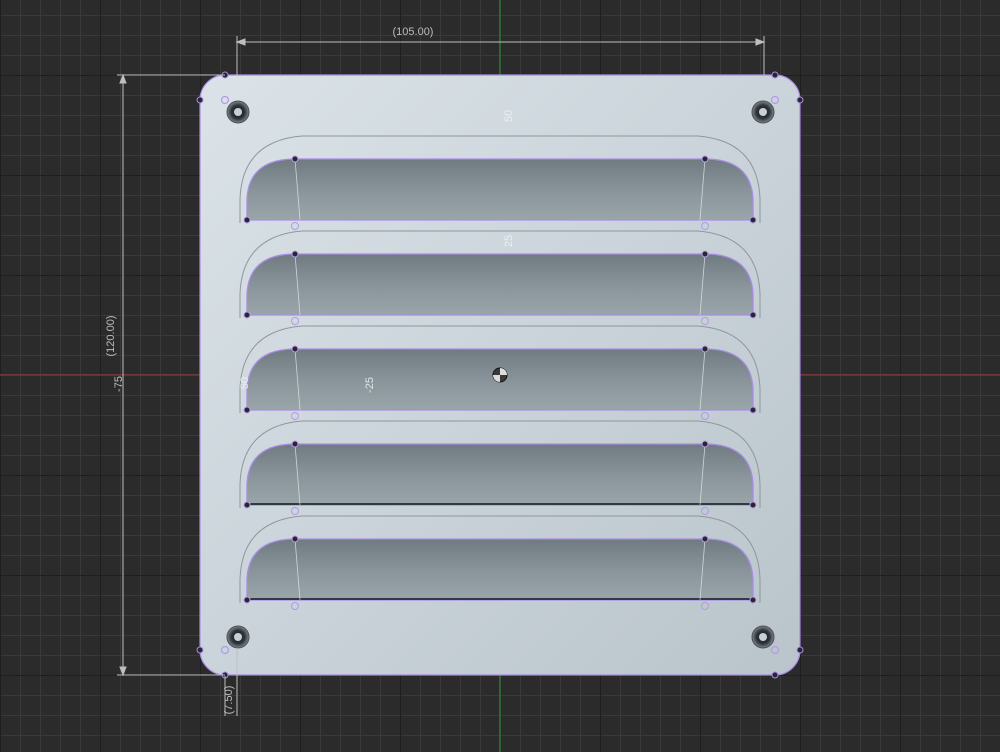  Describe the element at coordinates (370, 385) in the screenshot. I see `sketch-label-inner: -25` at that location.